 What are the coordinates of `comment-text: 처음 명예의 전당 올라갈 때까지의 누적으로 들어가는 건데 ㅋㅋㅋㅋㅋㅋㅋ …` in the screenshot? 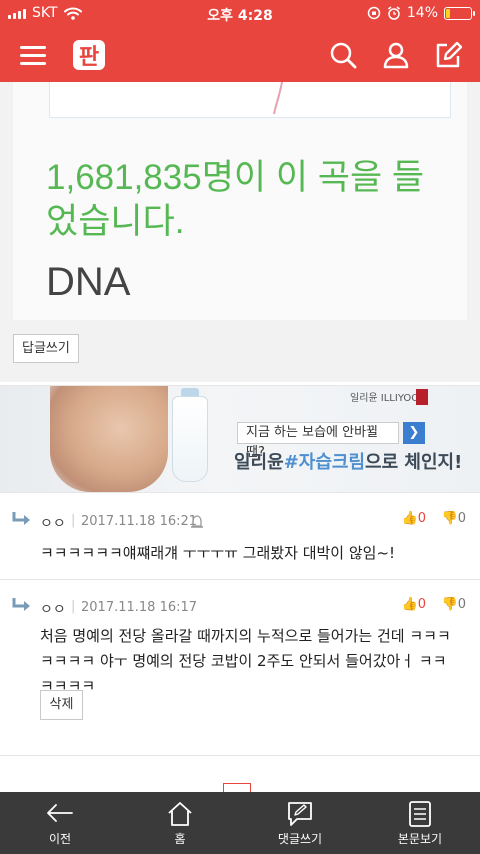 It's located at (245, 661).